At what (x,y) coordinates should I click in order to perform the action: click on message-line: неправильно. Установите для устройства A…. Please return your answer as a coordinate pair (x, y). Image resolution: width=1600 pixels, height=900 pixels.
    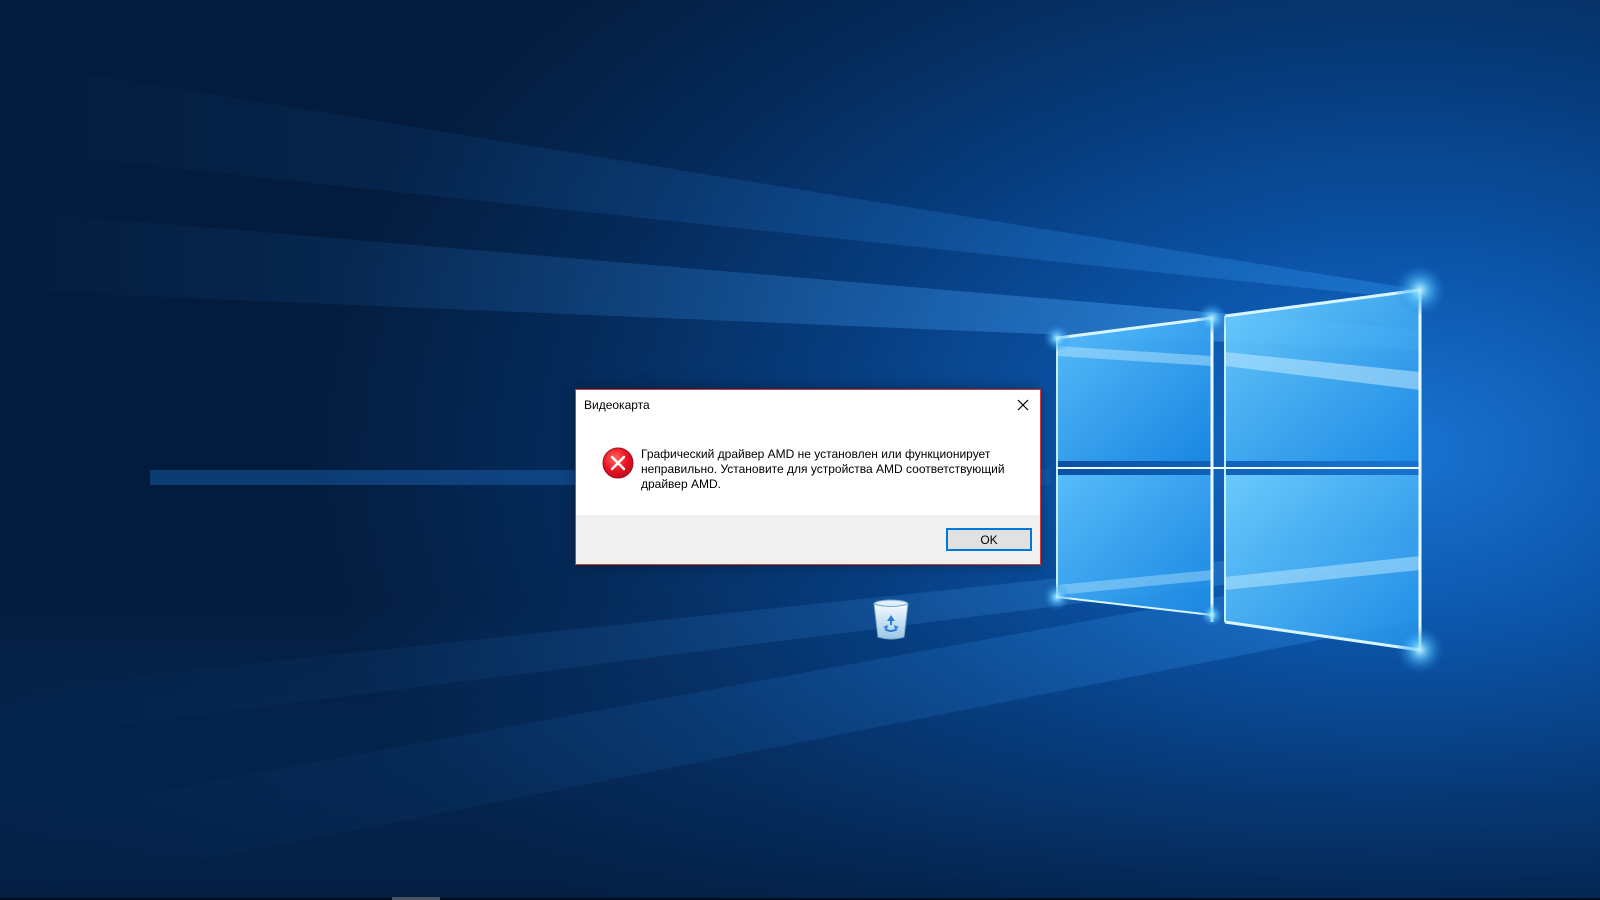
    Looking at the image, I should click on (823, 469).